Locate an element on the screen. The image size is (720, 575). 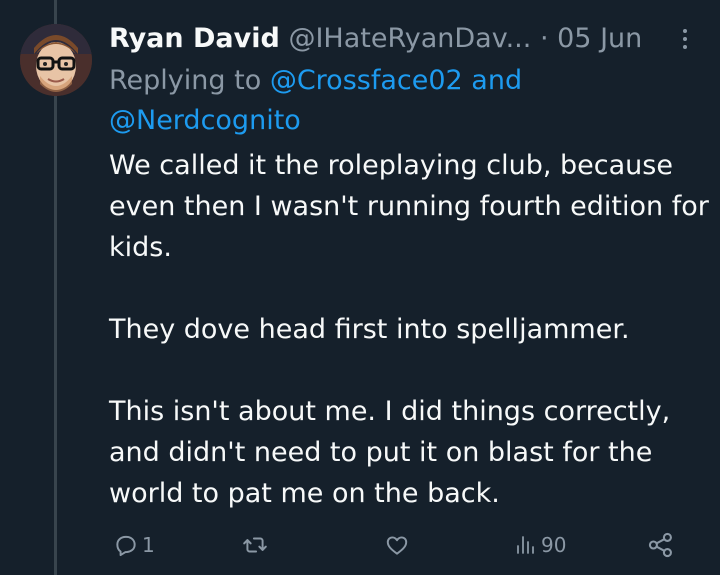
action-bar: 1 90 is located at coordinates (409, 545).